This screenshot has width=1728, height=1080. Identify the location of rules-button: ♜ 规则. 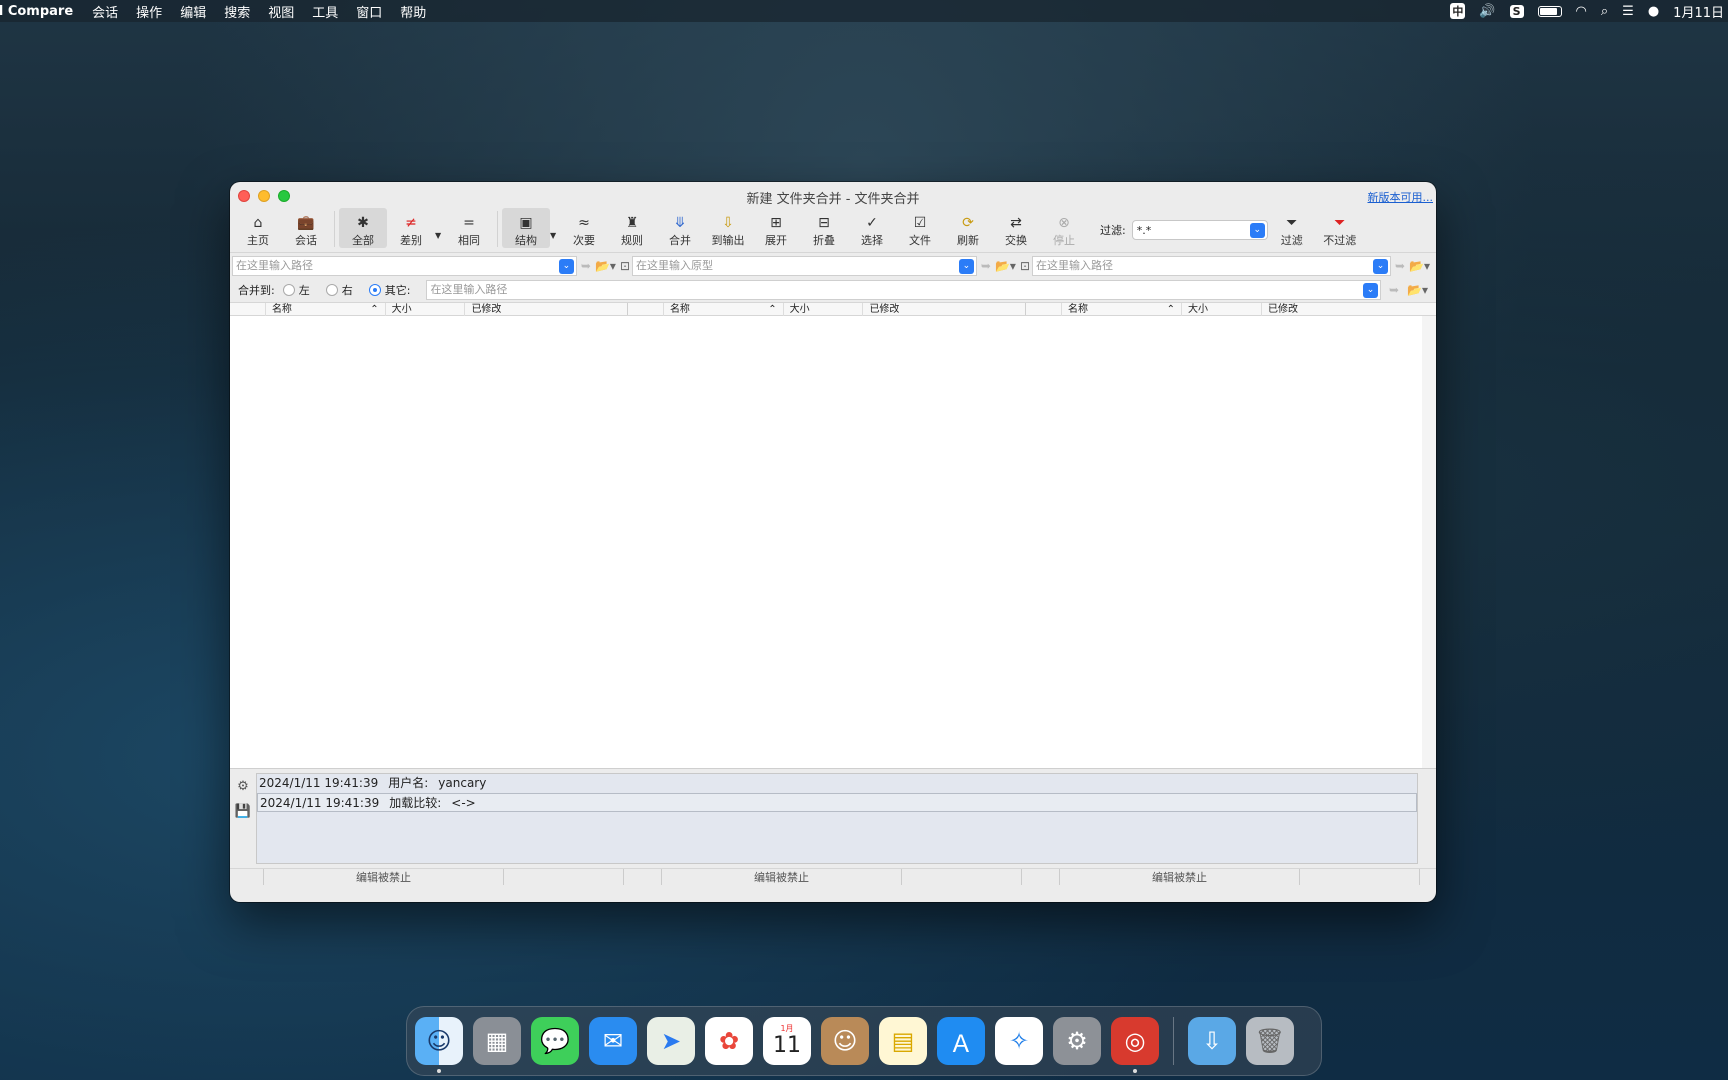
(632, 228).